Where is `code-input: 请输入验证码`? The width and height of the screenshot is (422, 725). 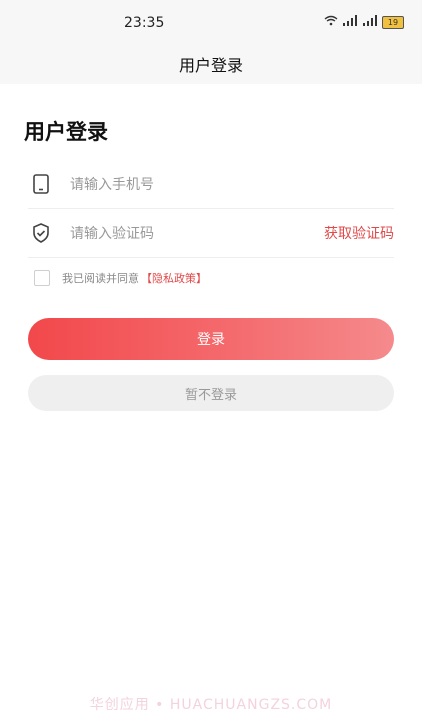
code-input: 请输入验证码 is located at coordinates (197, 233).